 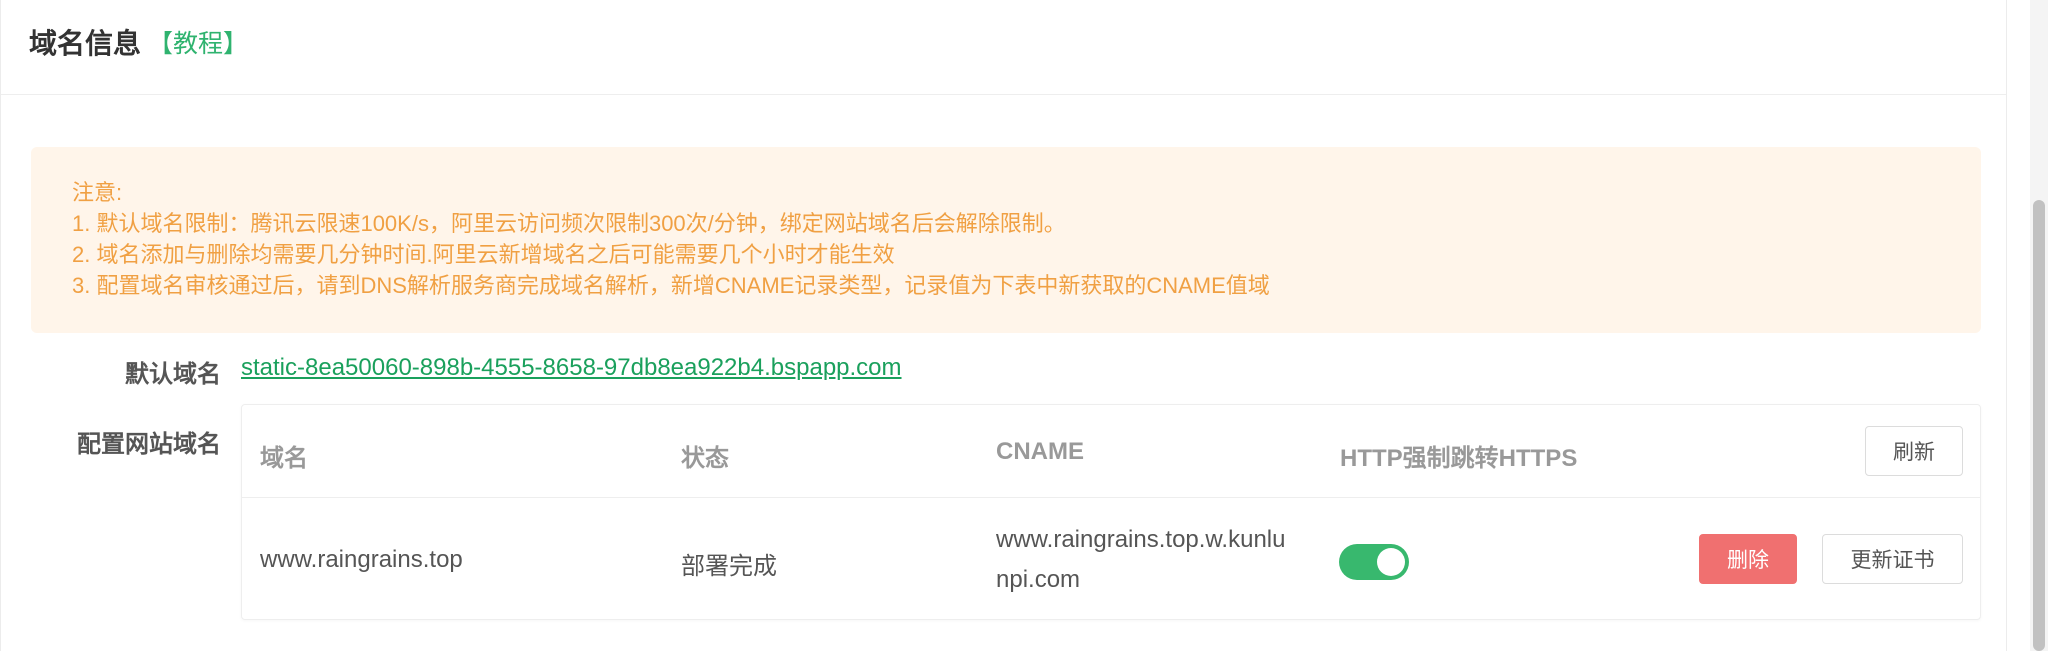 What do you see at coordinates (1914, 451) in the screenshot?
I see `refresh-button: 刷新` at bounding box center [1914, 451].